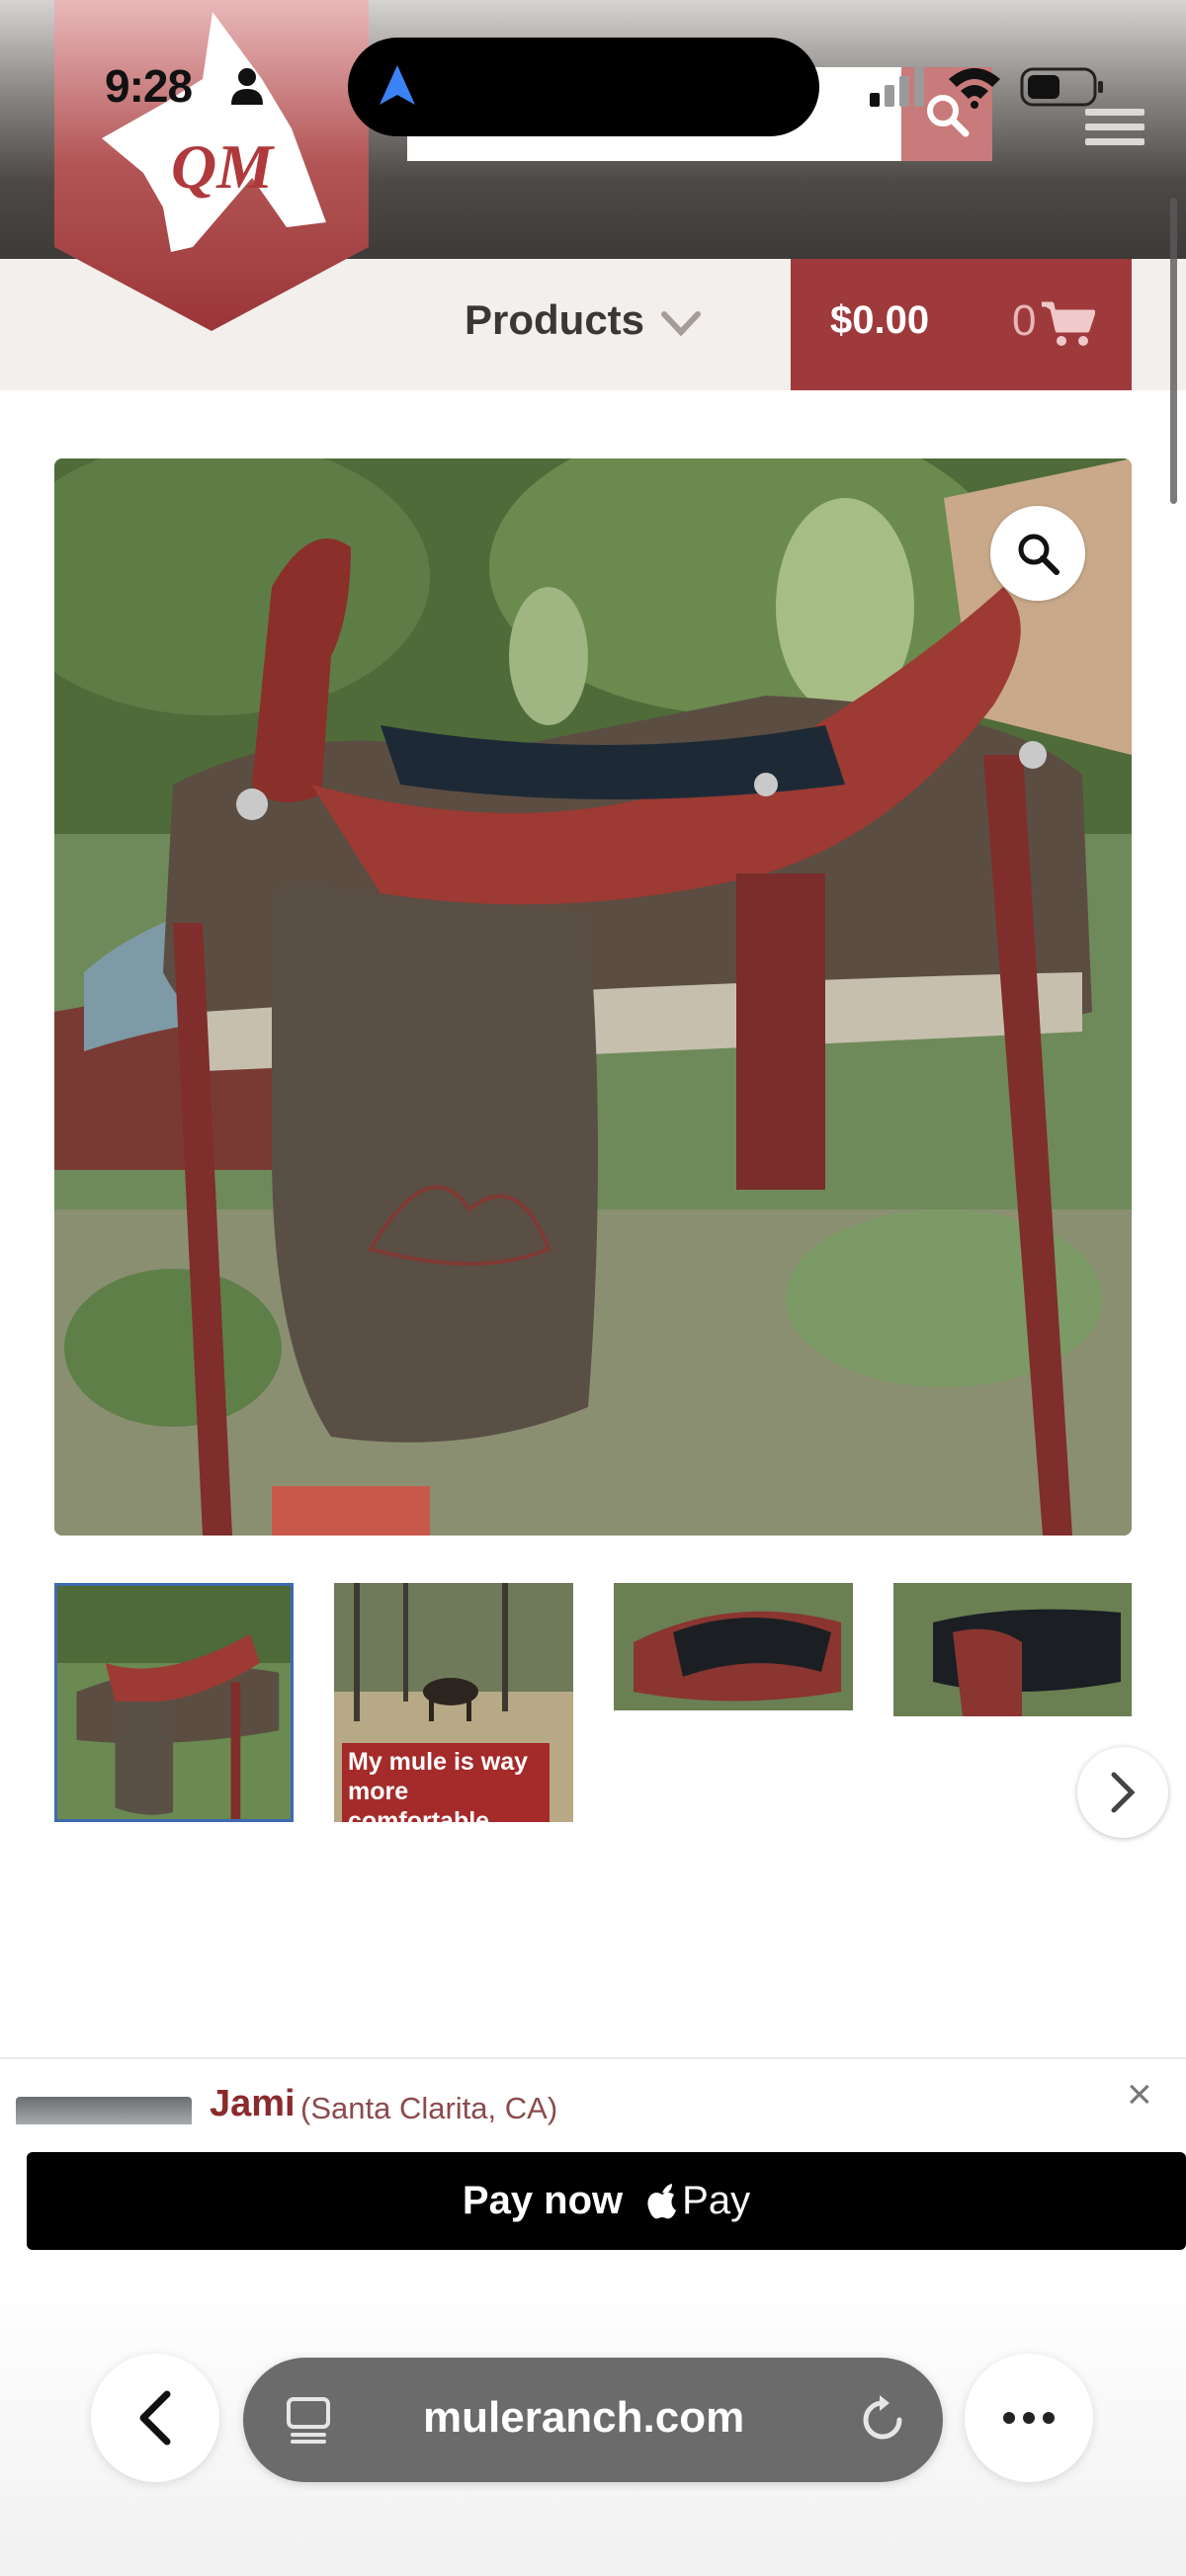 The image size is (1186, 2576). I want to click on cart-total: $0.00, so click(880, 320).